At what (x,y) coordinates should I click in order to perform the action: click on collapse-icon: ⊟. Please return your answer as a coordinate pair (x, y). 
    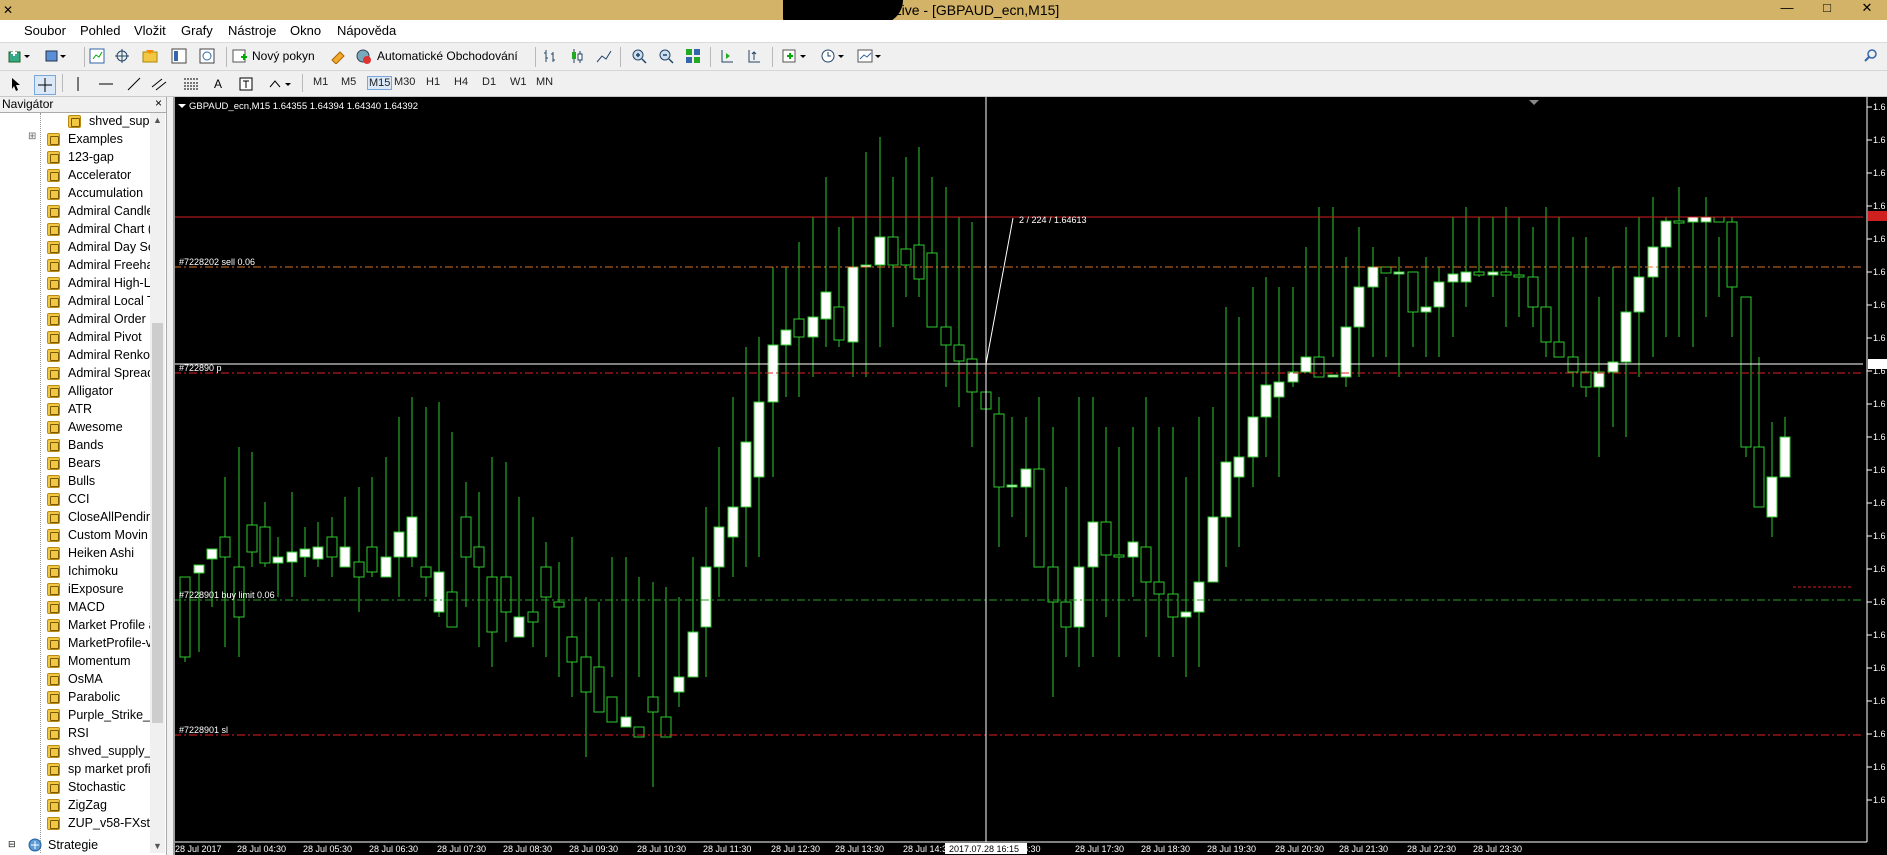
    Looking at the image, I should click on (12, 844).